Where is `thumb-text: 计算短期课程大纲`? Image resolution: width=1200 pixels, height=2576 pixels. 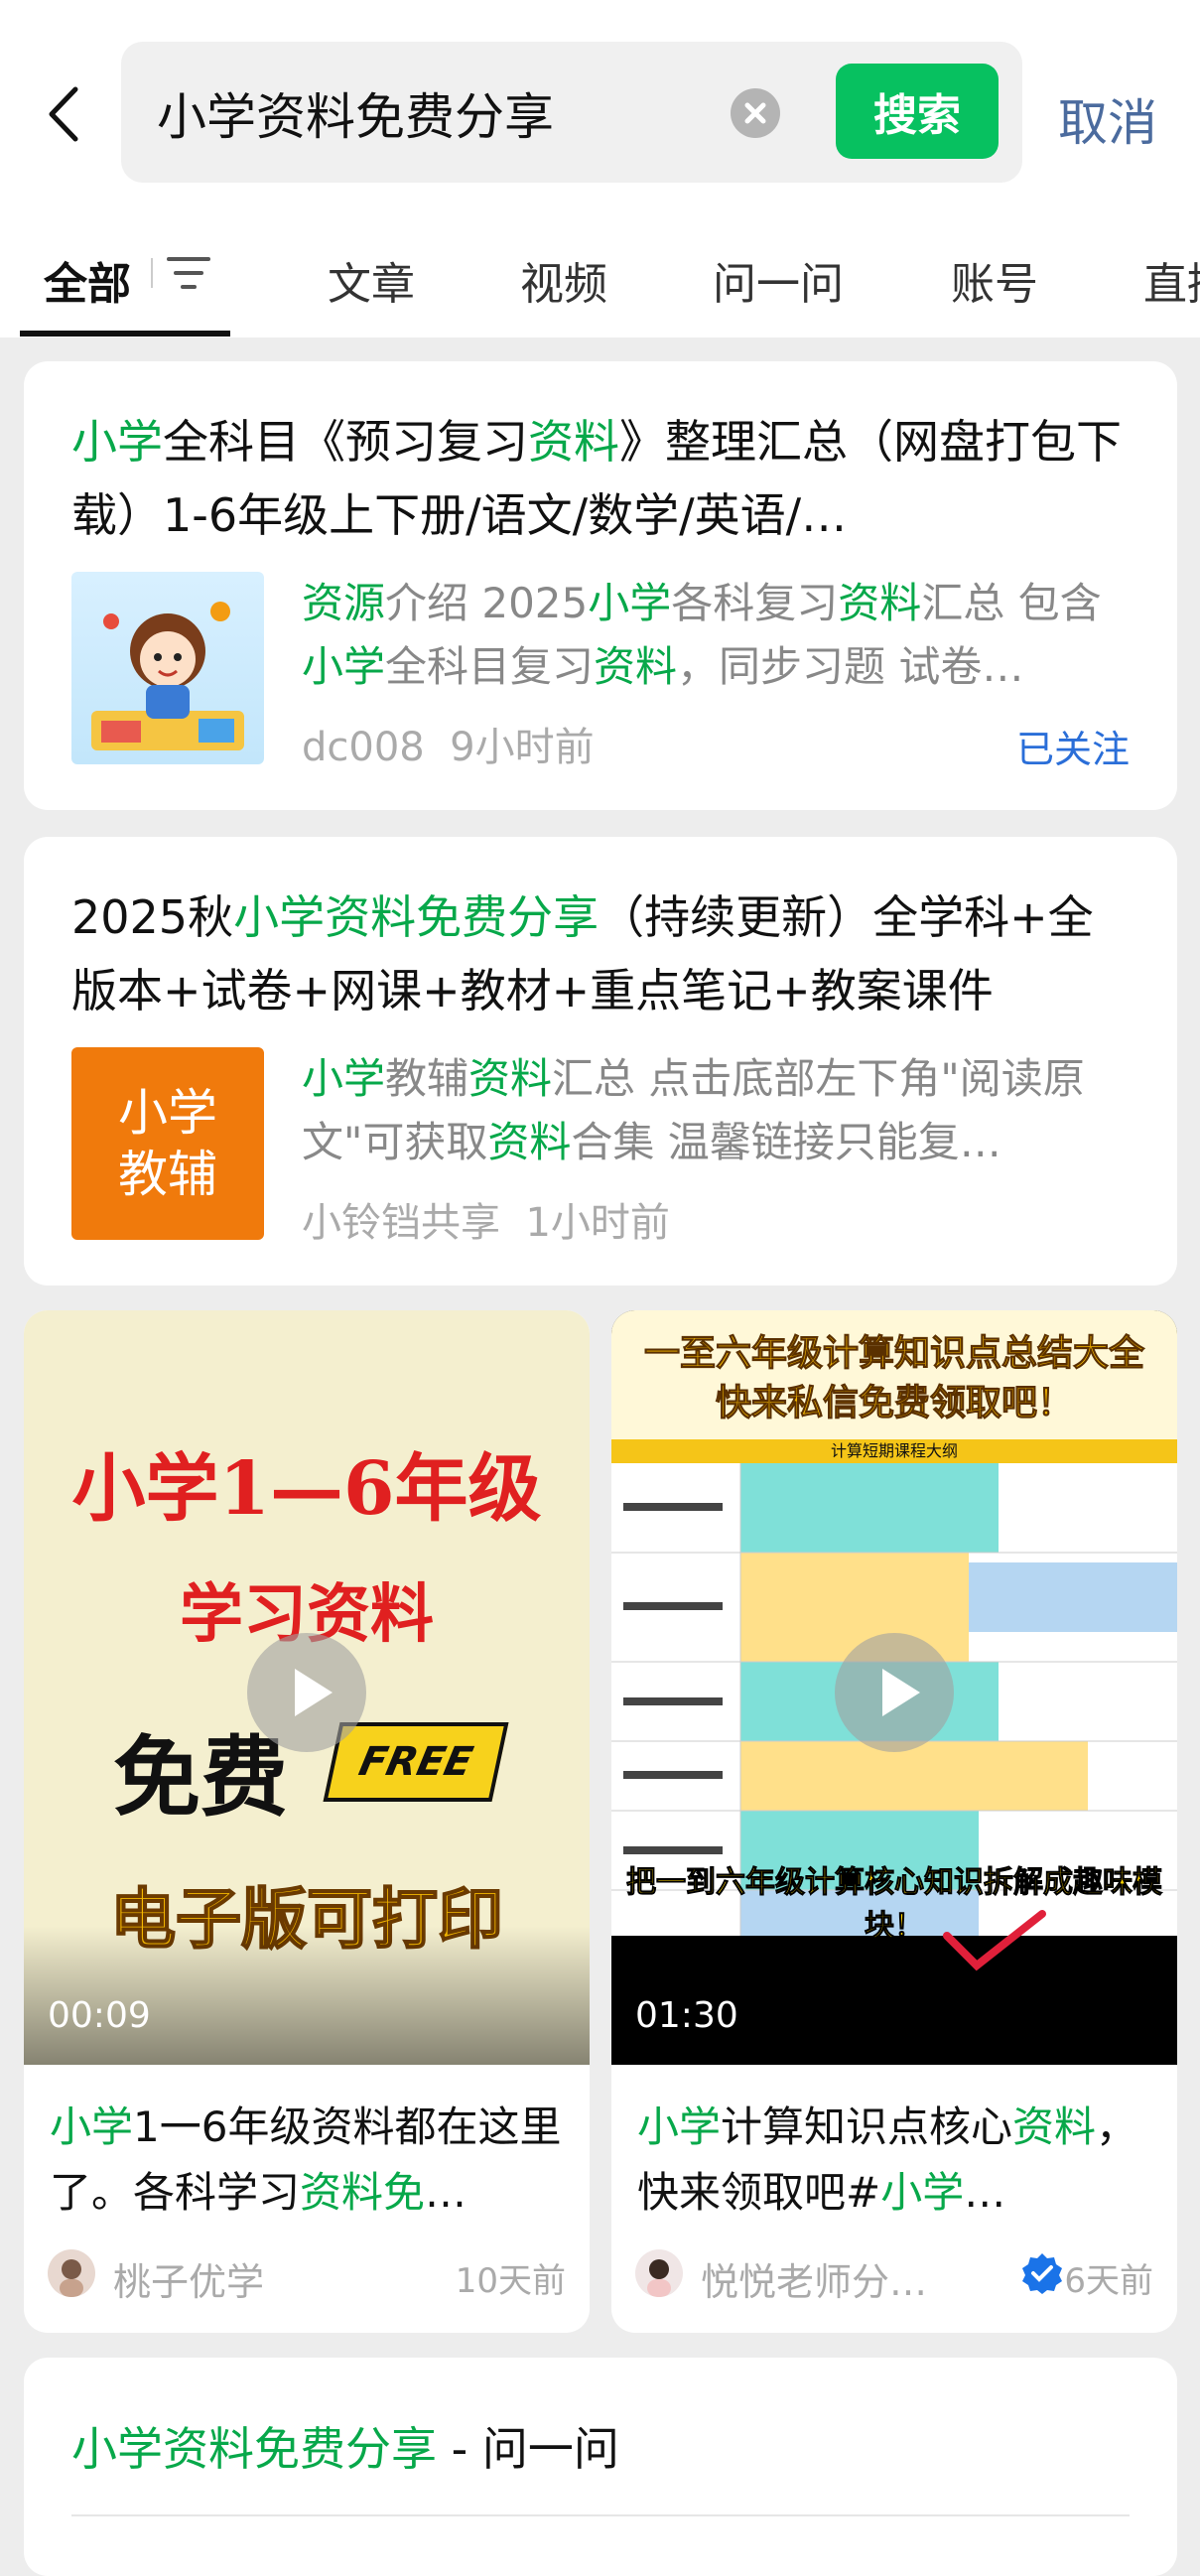
thumb-text: 计算短期课程大纲 is located at coordinates (894, 1451).